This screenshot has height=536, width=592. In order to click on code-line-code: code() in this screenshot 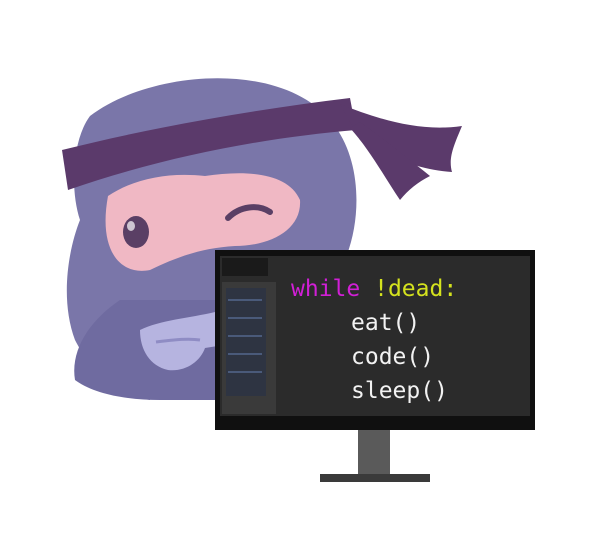, I will do `click(393, 357)`.